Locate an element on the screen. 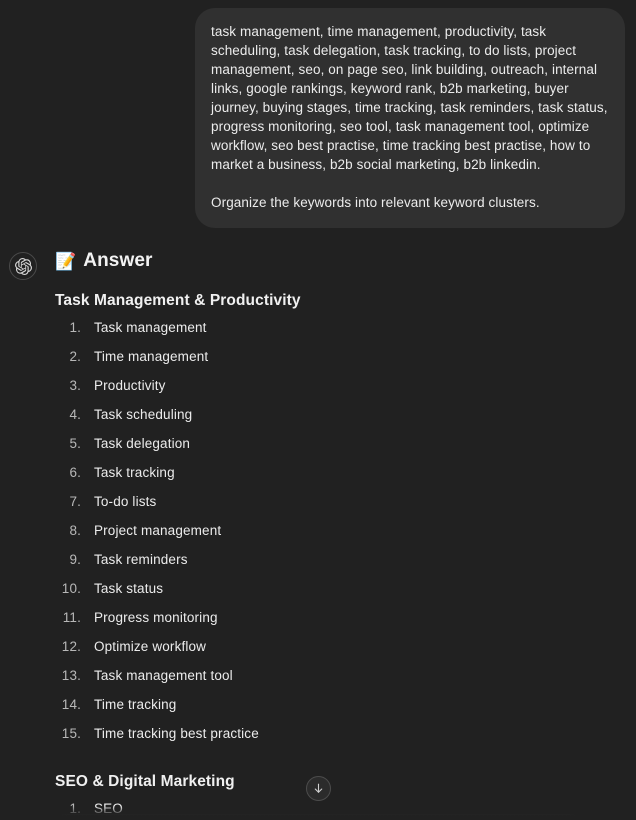 The image size is (636, 820). openai-logo-icon is located at coordinates (23, 266).